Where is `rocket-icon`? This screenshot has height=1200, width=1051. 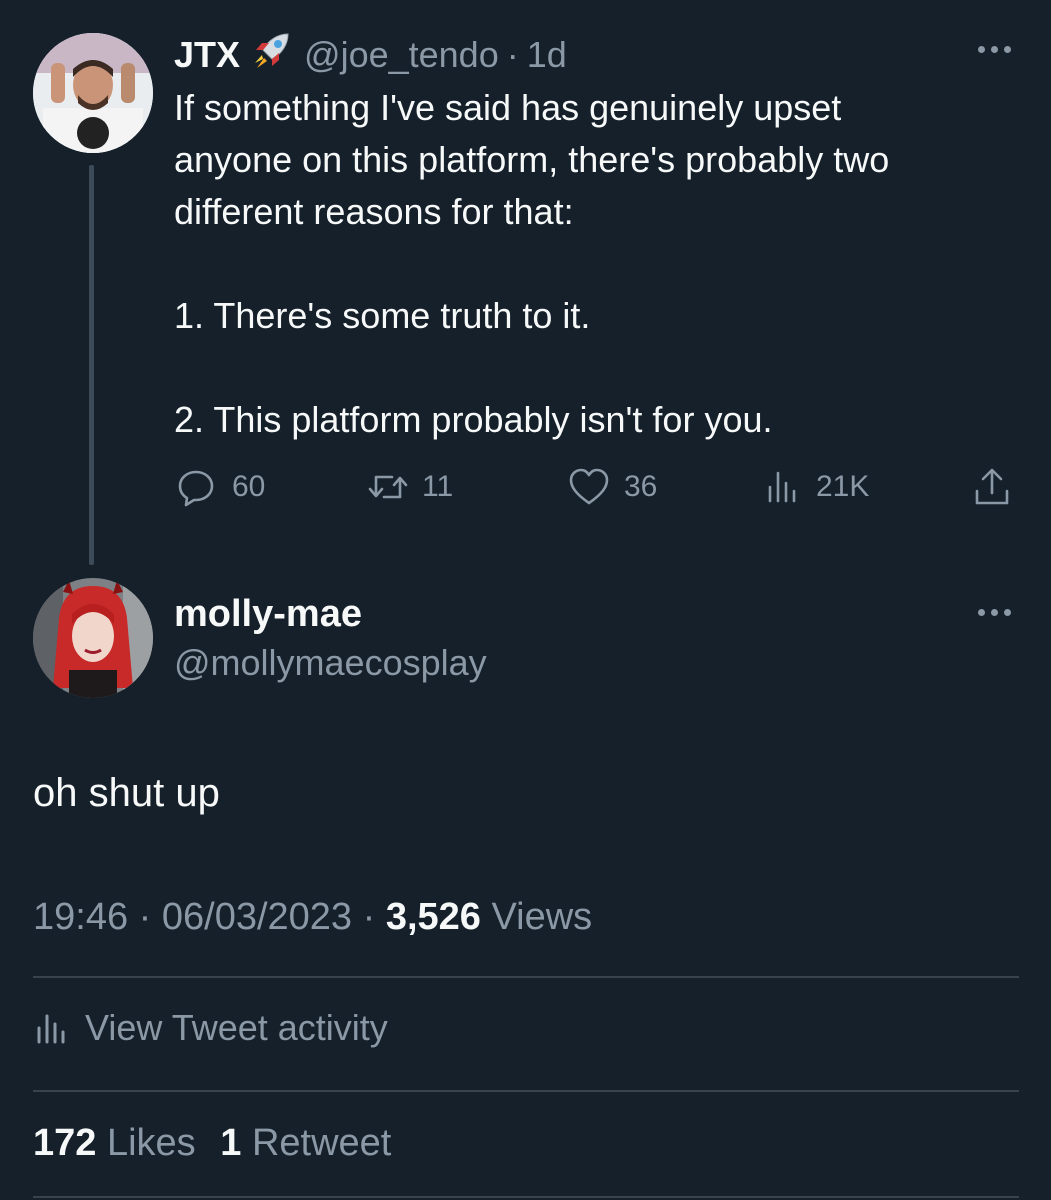 rocket-icon is located at coordinates (272, 54).